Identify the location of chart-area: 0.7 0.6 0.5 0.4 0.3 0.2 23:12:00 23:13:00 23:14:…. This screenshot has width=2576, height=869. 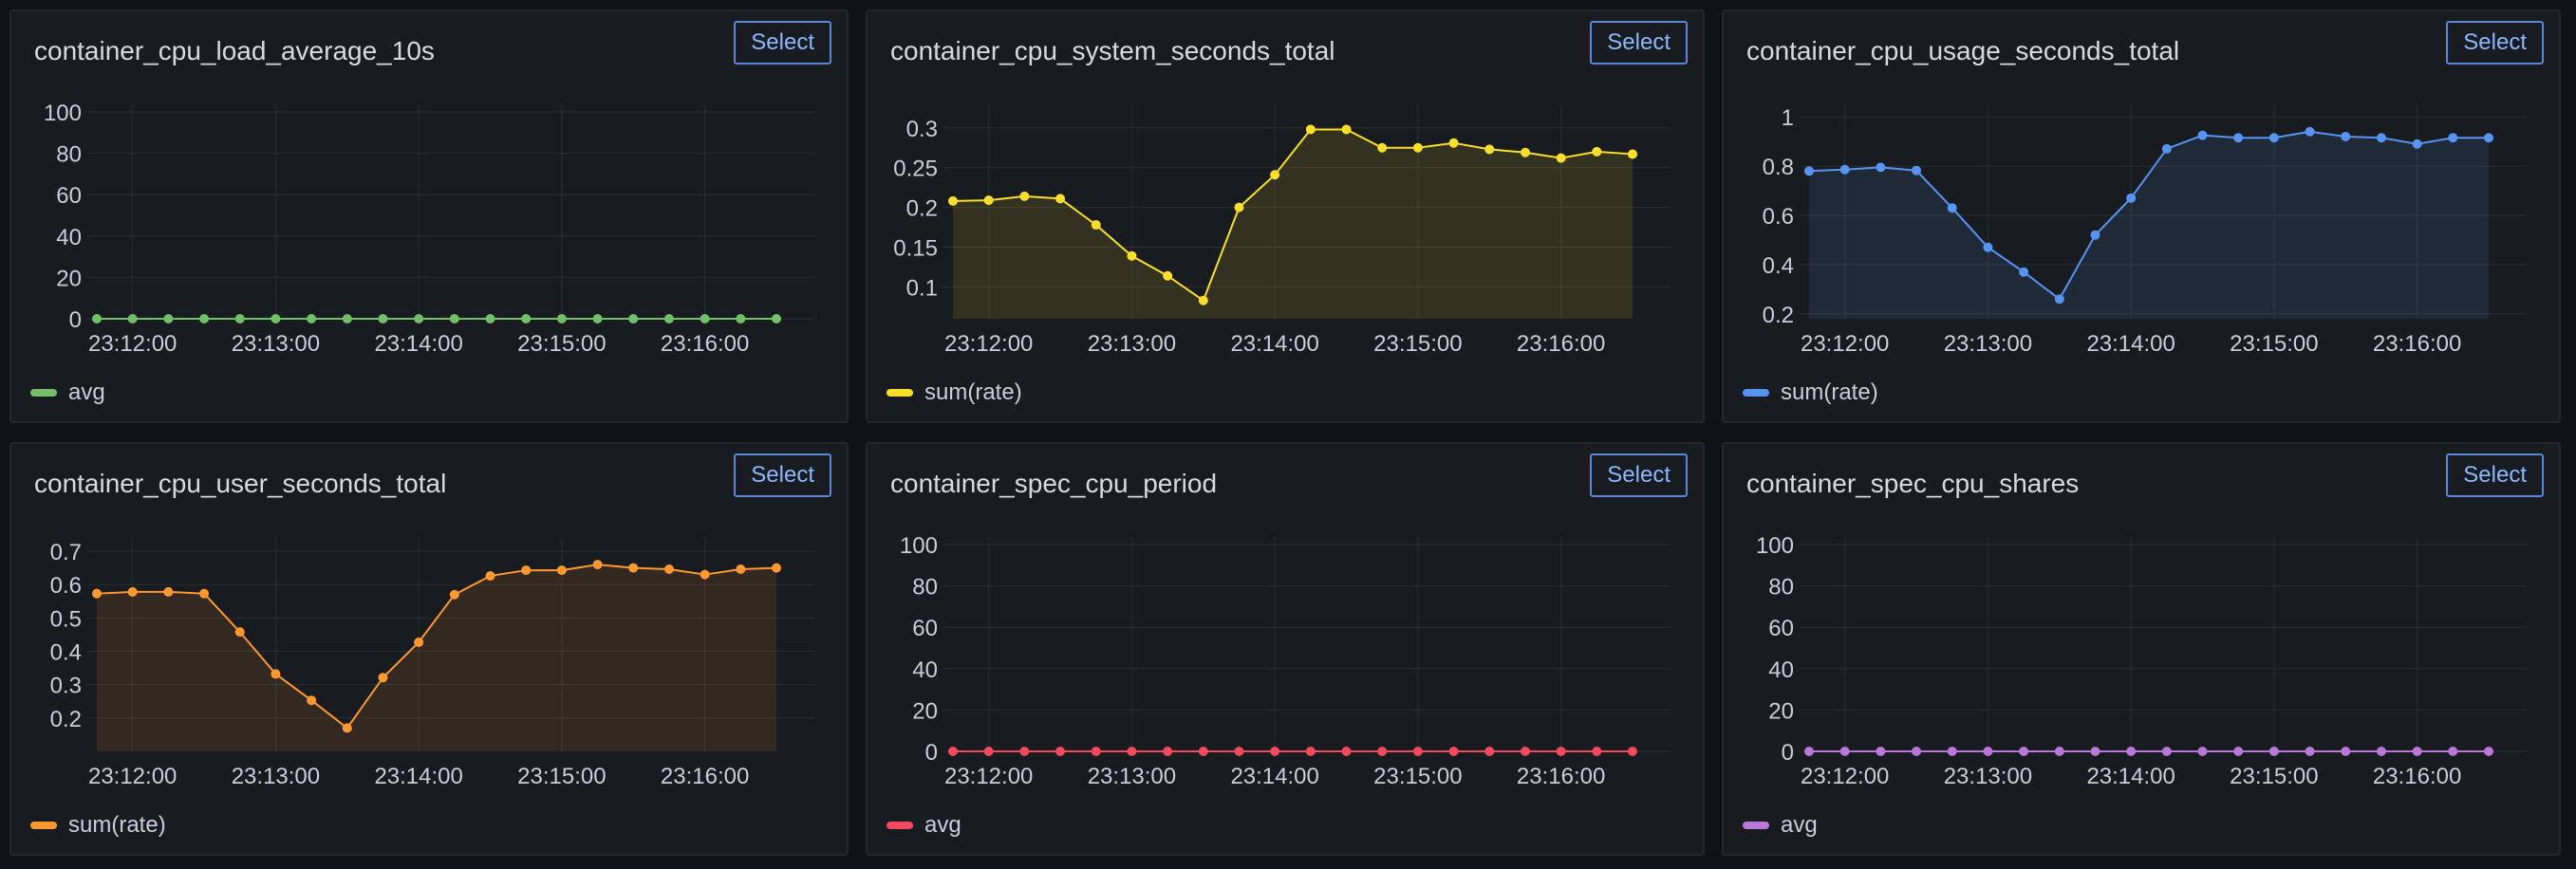
(429, 662).